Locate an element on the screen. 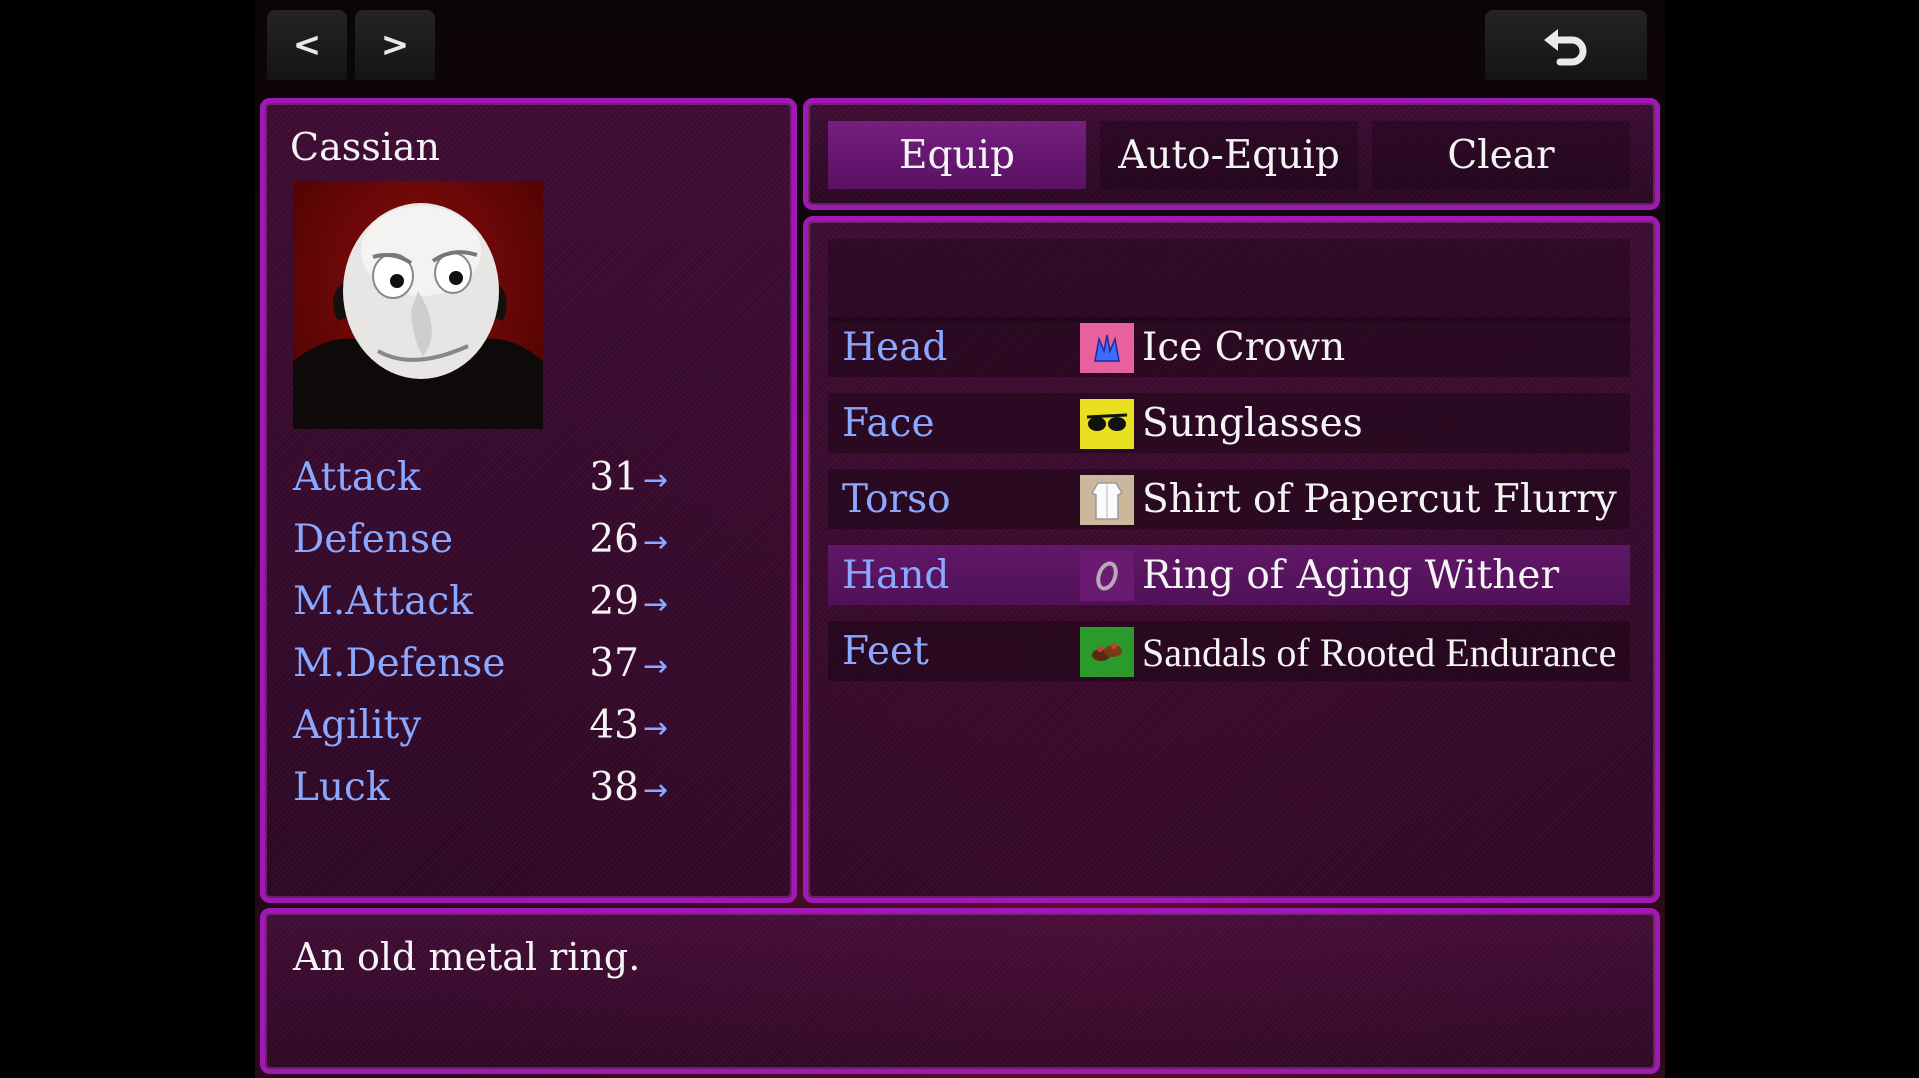  slot-name-feet: Feet is located at coordinates (885, 651).